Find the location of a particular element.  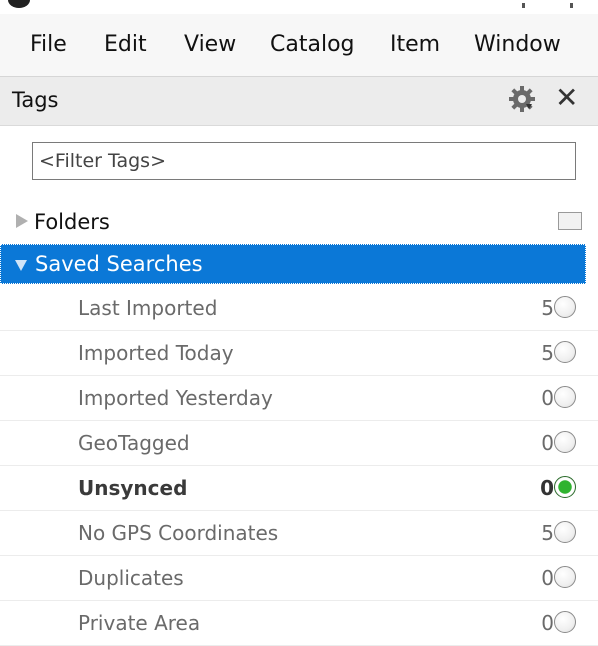

item-label: Unsynced is located at coordinates (133, 488).